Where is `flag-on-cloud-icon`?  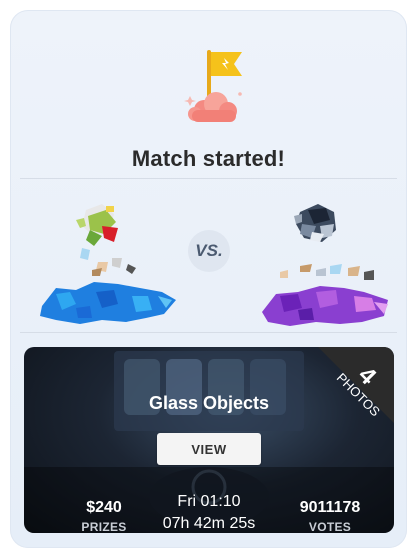
flag-on-cloud-icon is located at coordinates (216, 86).